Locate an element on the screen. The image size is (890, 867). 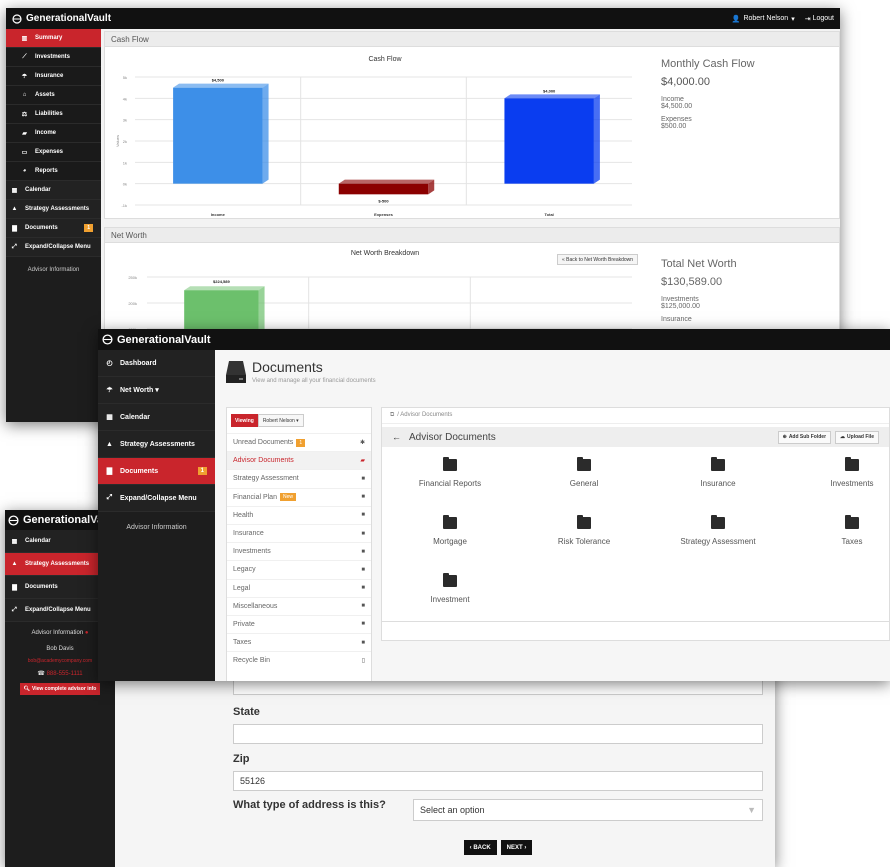
back-to-breakdown-button: « Back to Net Worth Breakdown is located at coordinates (598, 259).